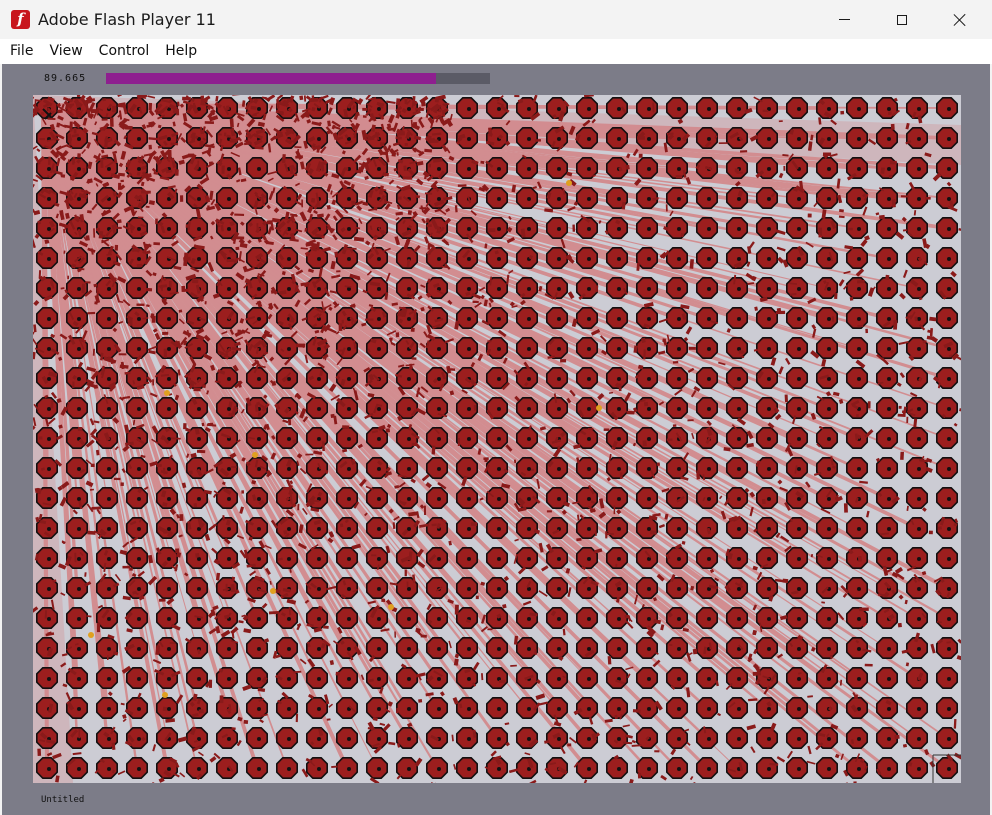  I want to click on menu-file: File, so click(20, 51).